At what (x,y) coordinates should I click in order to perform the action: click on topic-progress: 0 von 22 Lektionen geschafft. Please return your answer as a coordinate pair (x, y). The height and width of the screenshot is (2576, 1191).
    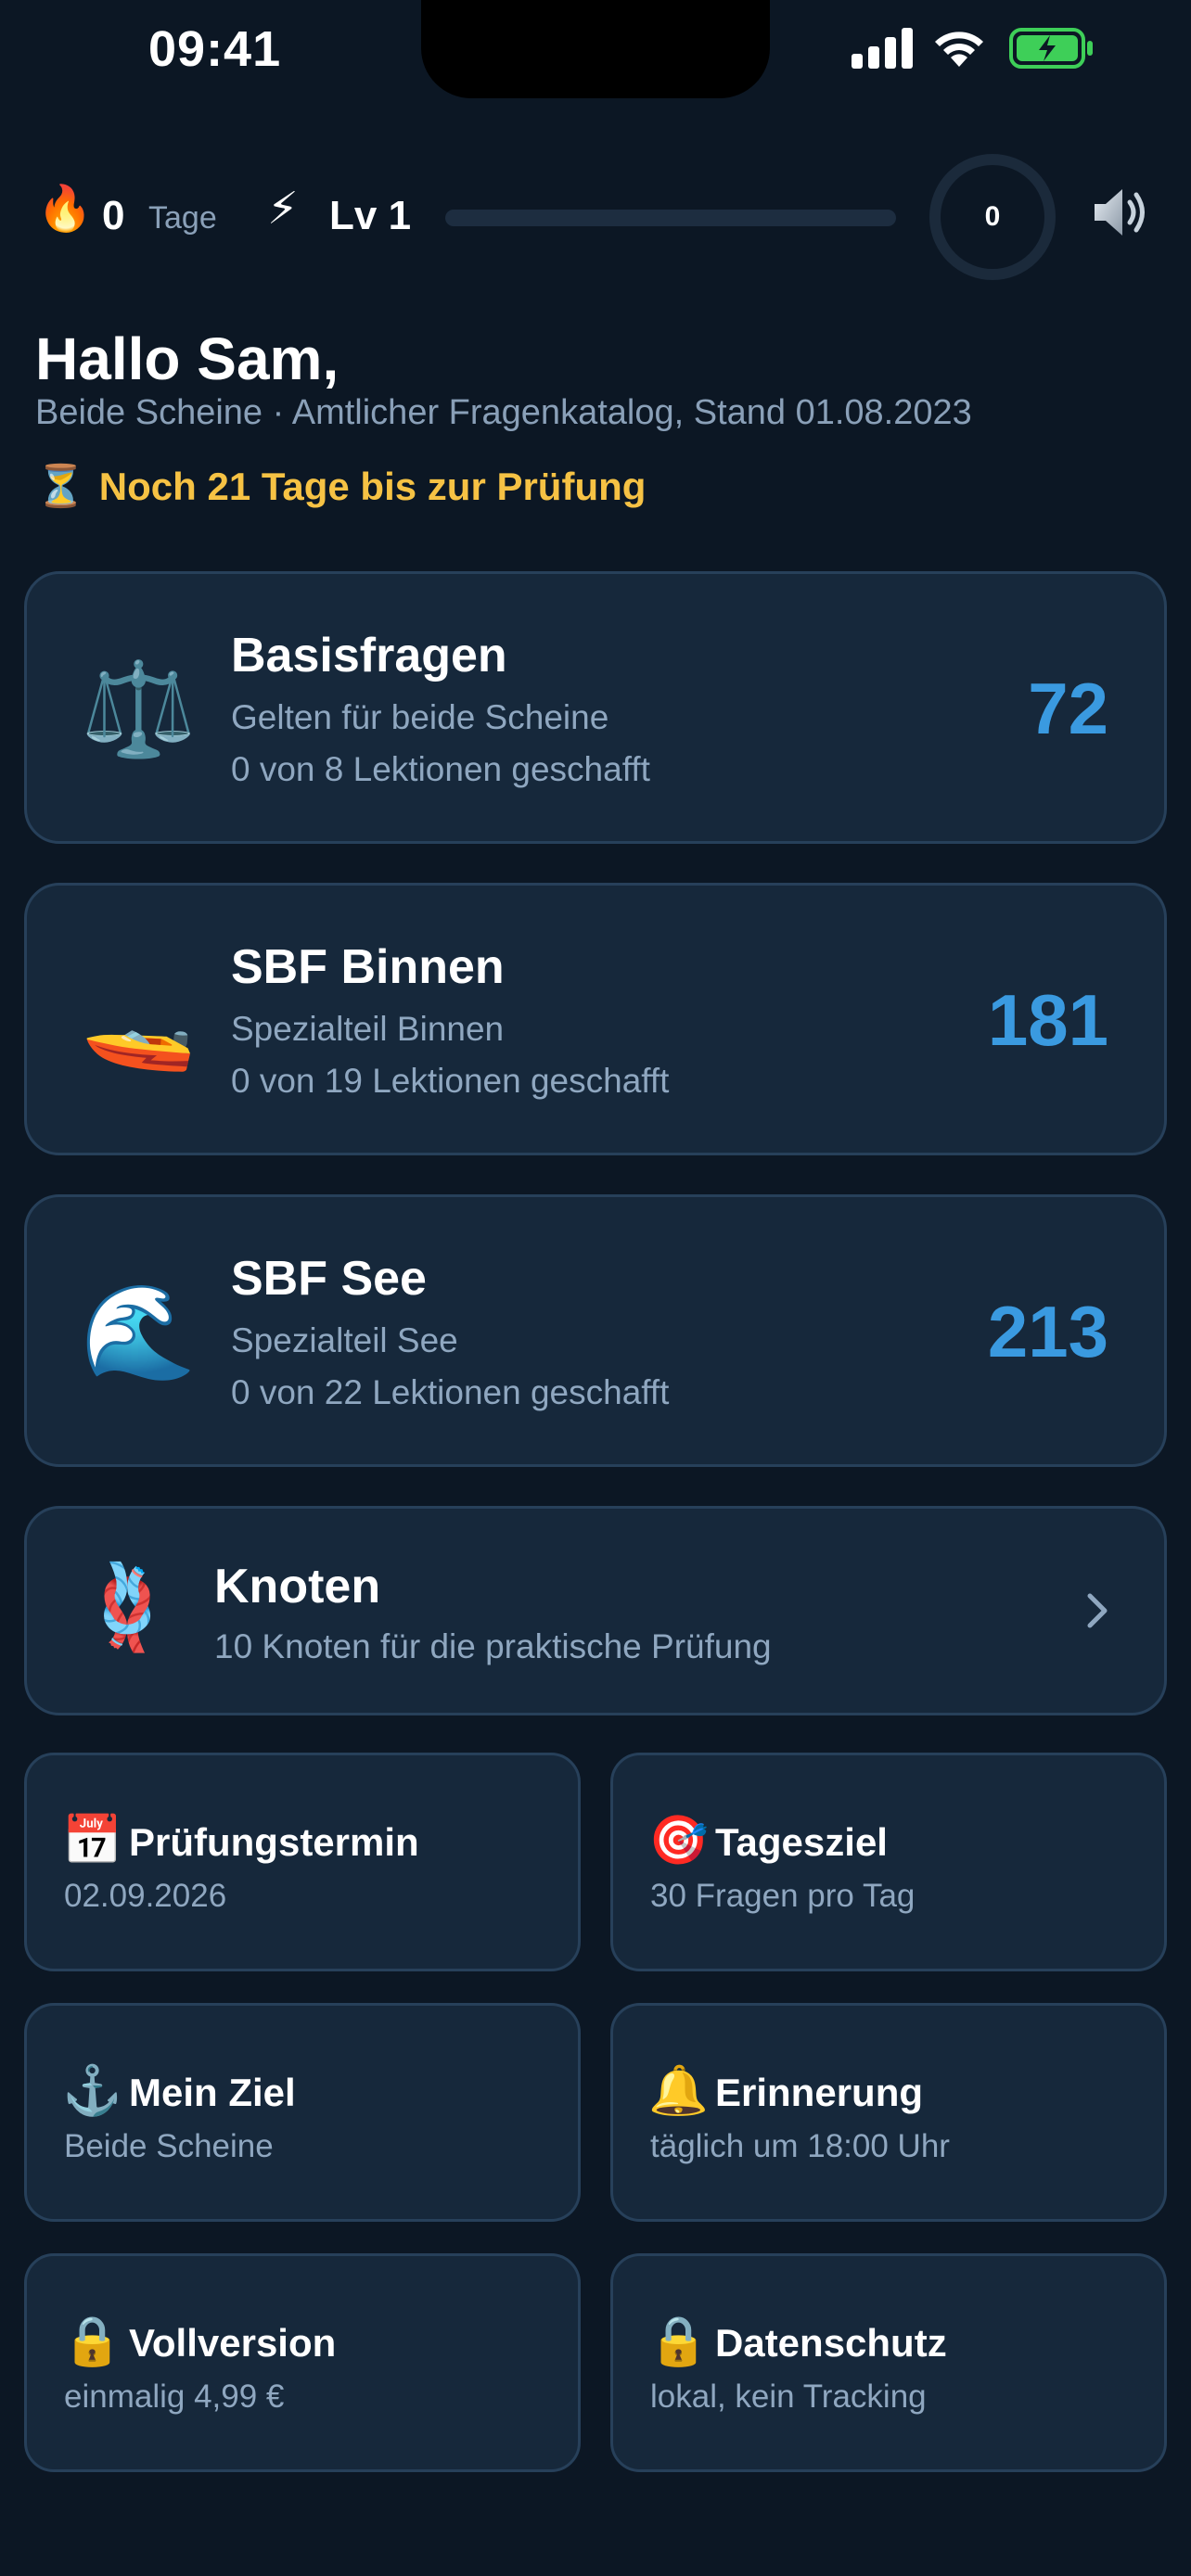
    Looking at the image, I should click on (450, 1392).